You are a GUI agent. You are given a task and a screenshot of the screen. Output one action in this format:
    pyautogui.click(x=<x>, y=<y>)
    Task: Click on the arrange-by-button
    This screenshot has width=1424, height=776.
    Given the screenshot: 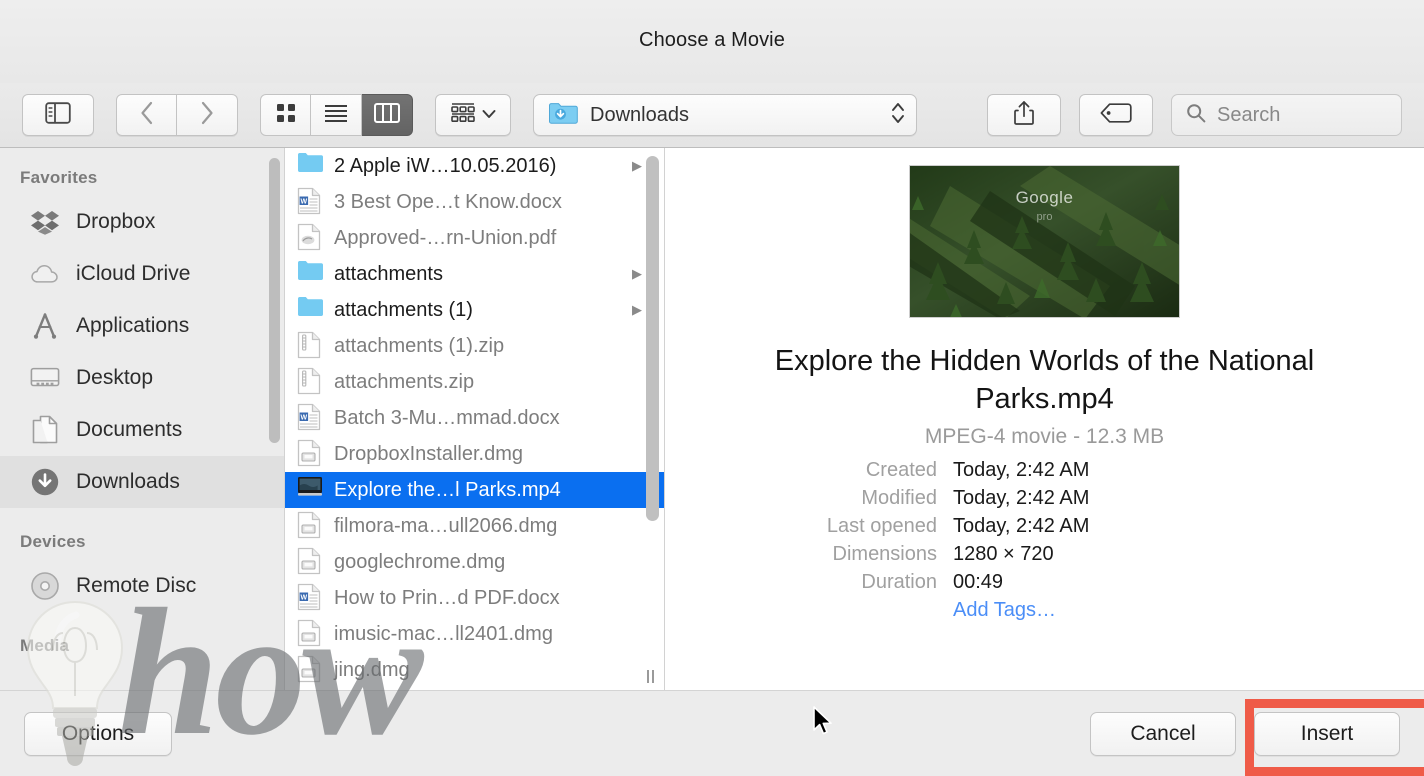 What is the action you would take?
    pyautogui.click(x=473, y=115)
    